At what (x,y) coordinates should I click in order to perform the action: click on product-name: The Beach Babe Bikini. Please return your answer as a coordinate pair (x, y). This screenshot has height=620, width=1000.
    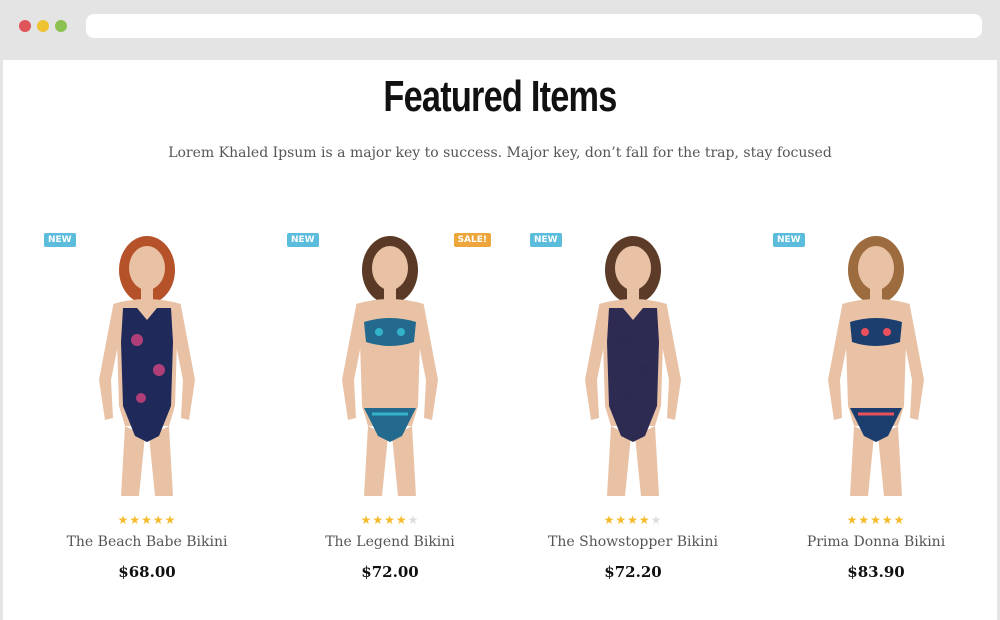
    Looking at the image, I should click on (147, 542).